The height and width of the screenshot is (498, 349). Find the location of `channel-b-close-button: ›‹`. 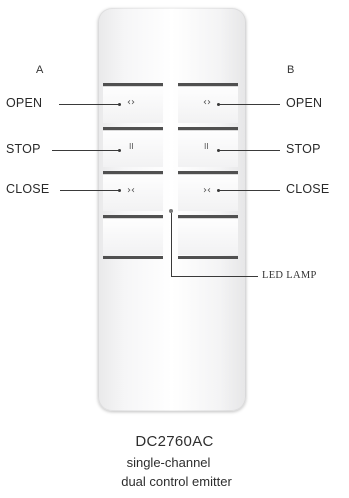

channel-b-close-button: ›‹ is located at coordinates (208, 191).